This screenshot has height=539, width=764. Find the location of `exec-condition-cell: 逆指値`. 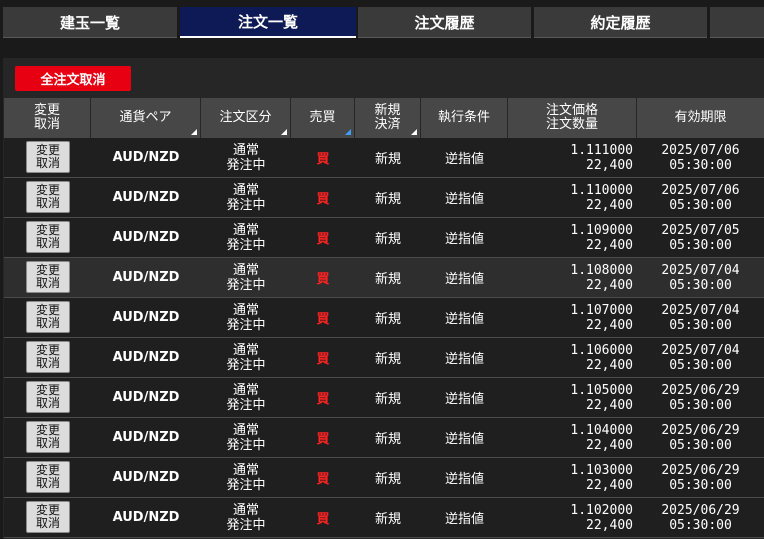

exec-condition-cell: 逆指値 is located at coordinates (464, 239).